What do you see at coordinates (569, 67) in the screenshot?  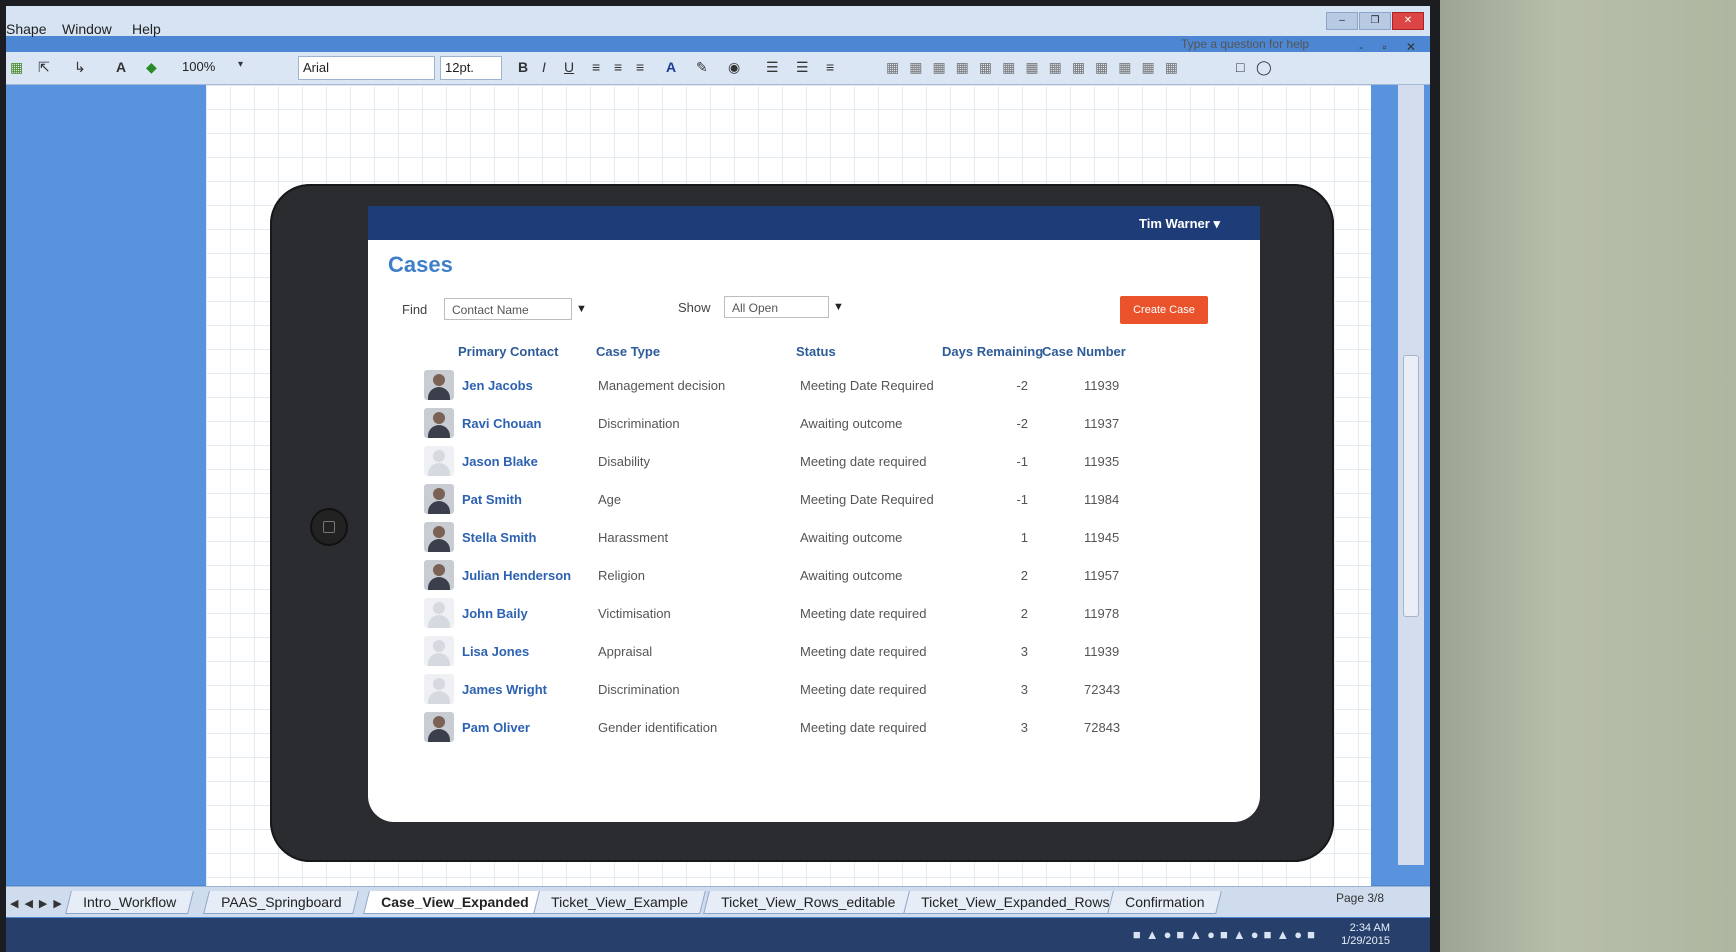 I see `underline-icon: U` at bounding box center [569, 67].